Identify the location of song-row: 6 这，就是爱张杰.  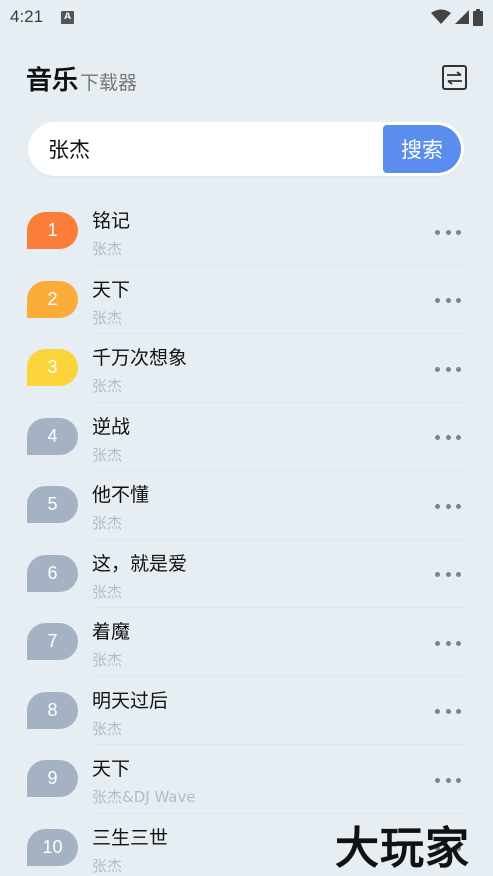
(246, 574).